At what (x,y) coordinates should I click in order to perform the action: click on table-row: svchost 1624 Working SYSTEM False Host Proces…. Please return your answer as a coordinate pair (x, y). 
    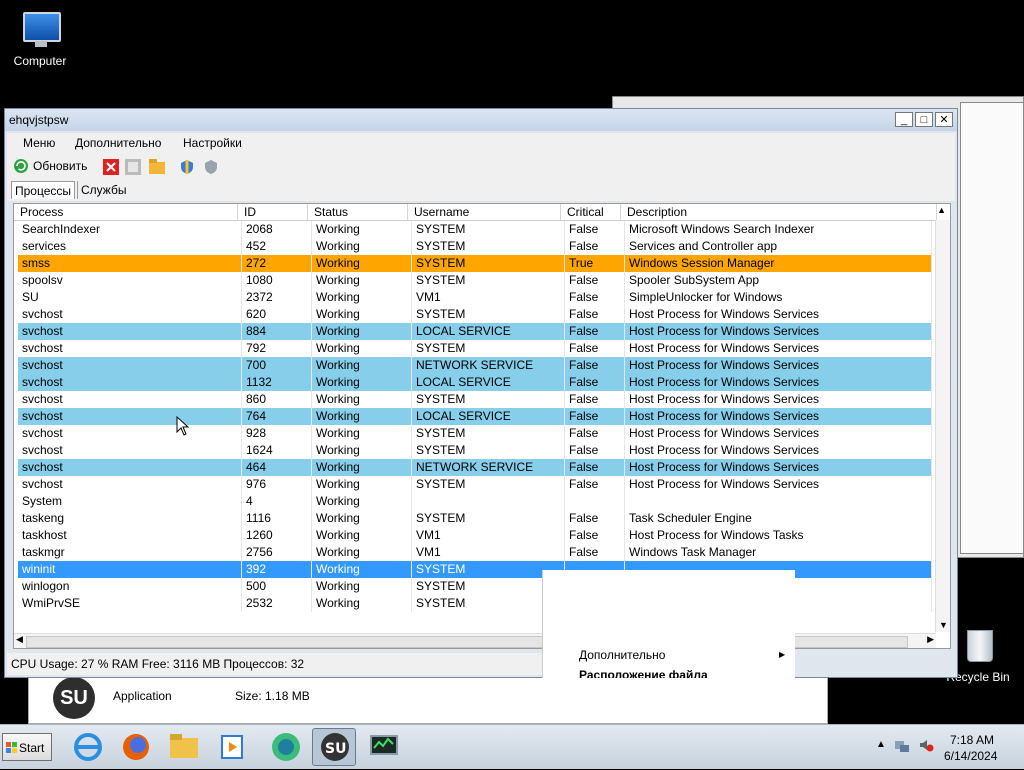
    Looking at the image, I should click on (475, 450).